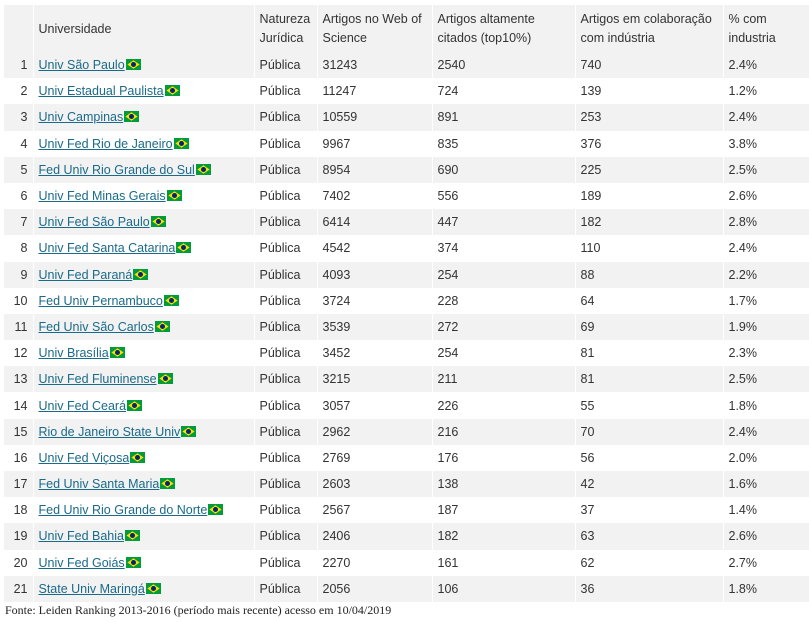 The image size is (809, 622). What do you see at coordinates (19, 588) in the screenshot?
I see `rank-cell: 21` at bounding box center [19, 588].